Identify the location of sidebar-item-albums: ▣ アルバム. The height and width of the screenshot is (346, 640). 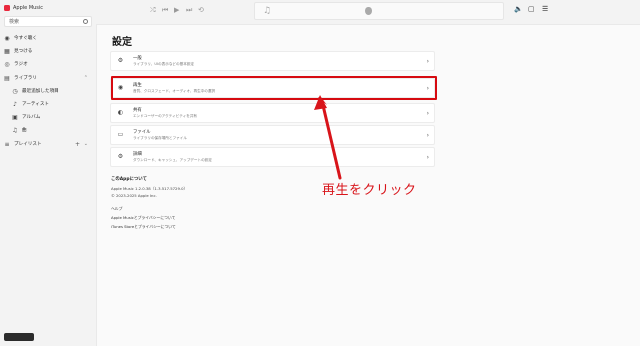
(52, 117).